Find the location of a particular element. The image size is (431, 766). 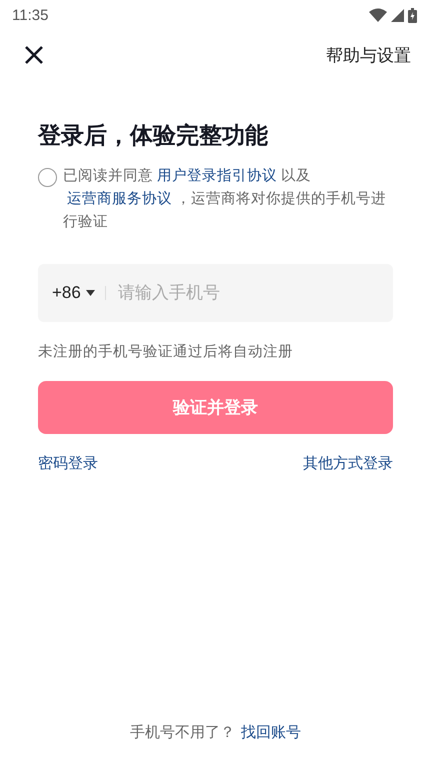

agreement-text: 已阅读并同意 用户登录指引协议 以及 运营商服务协议 ，运营商将对你提供的手机号进行验证 is located at coordinates (225, 199).